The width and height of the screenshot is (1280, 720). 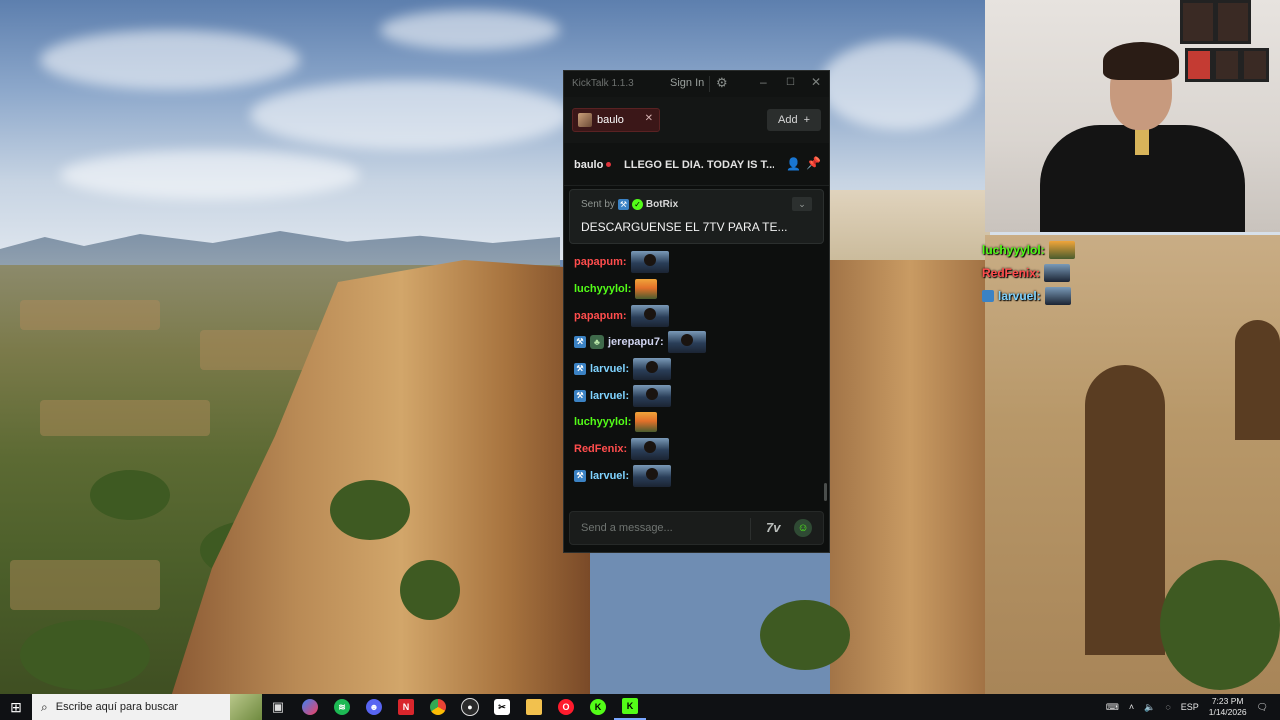 I want to click on file-explorer-icon, so click(x=534, y=707).